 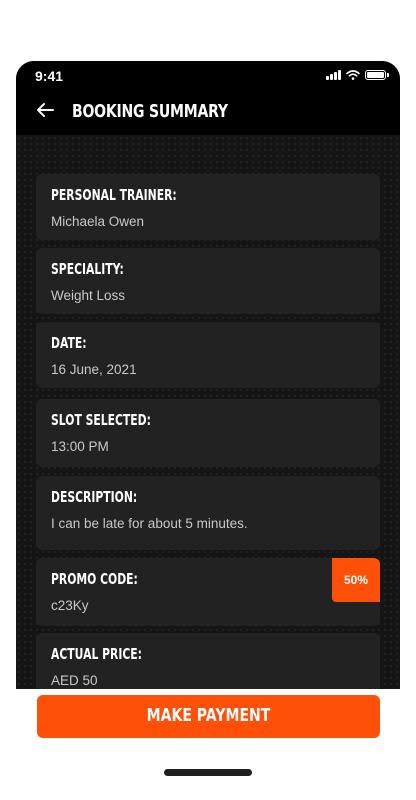 I want to click on wifi-icon, so click(x=353, y=75).